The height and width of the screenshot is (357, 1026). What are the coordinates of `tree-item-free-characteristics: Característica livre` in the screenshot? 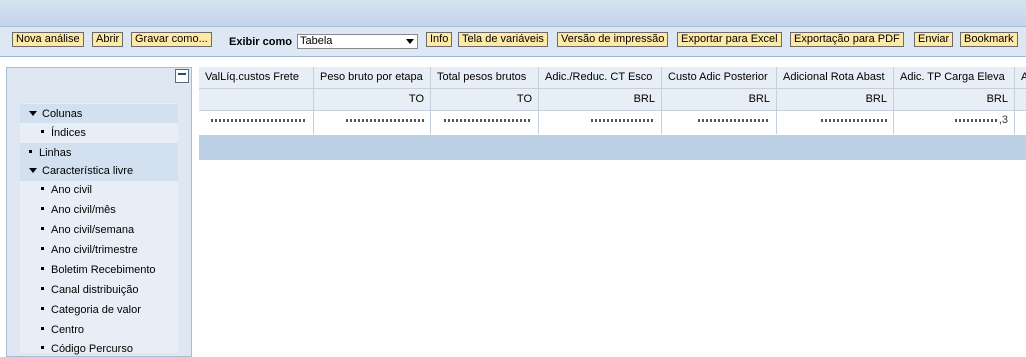 It's located at (81, 171).